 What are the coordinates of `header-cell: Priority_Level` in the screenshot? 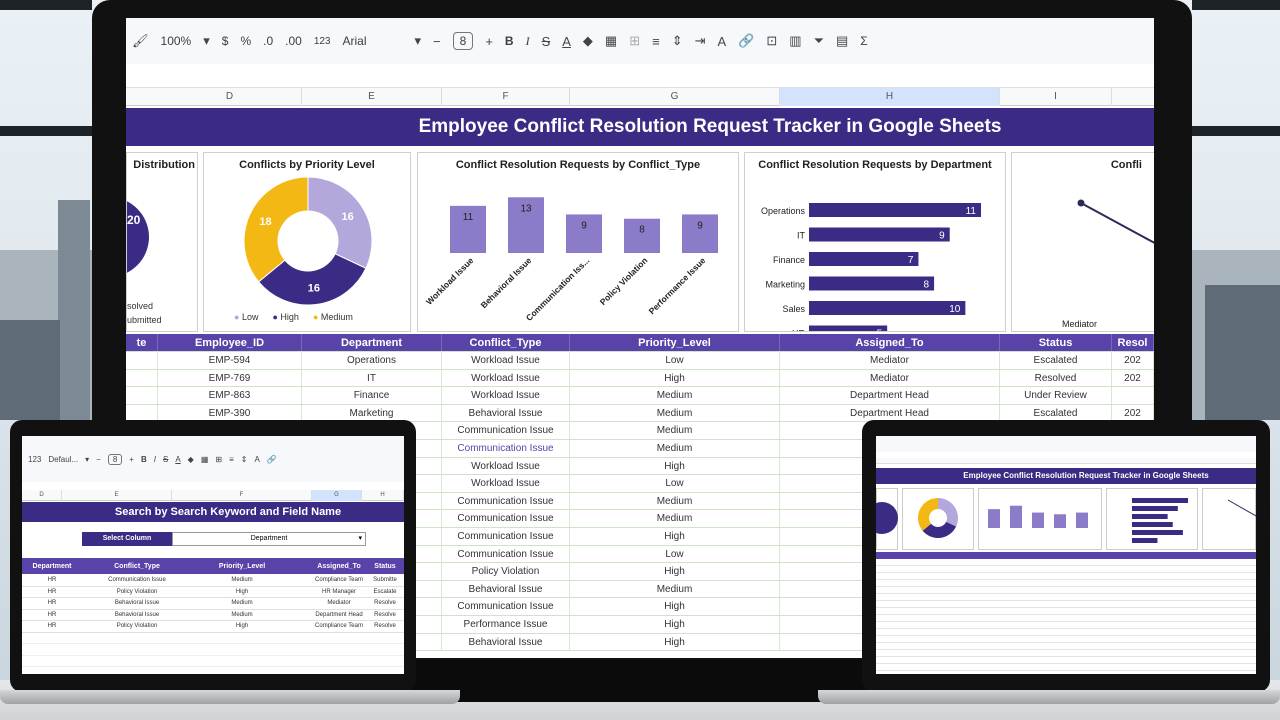 It's located at (242, 566).